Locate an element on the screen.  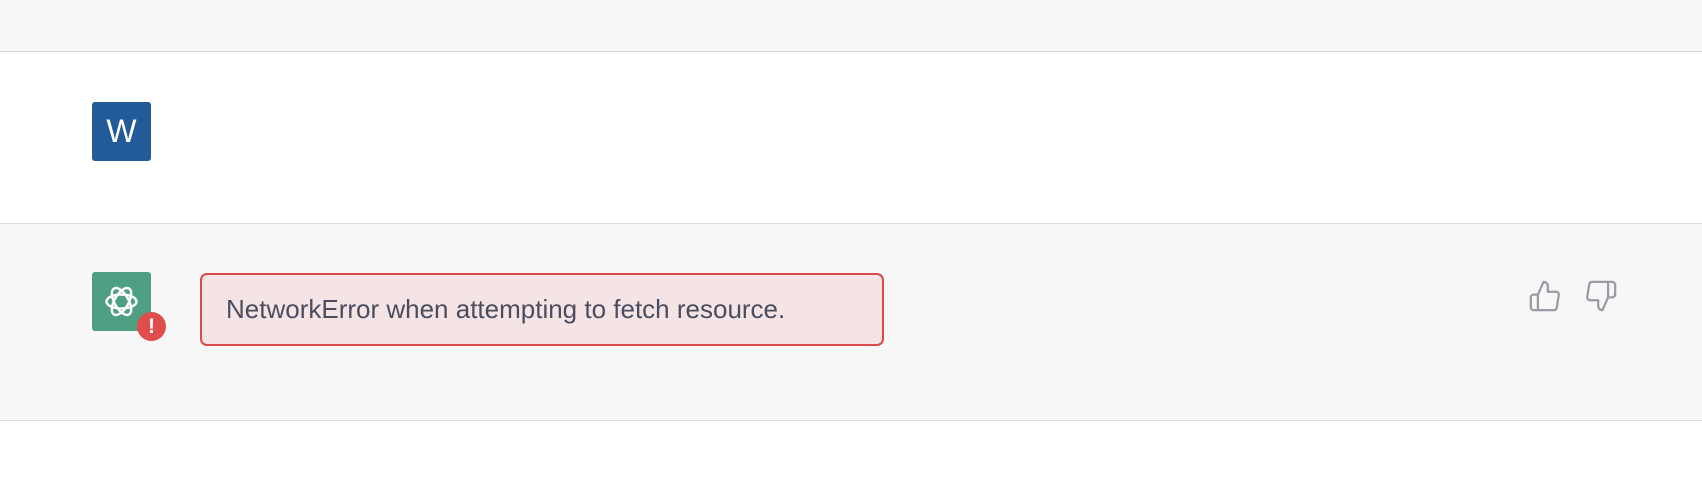
thumbs-down-icon is located at coordinates (1601, 296).